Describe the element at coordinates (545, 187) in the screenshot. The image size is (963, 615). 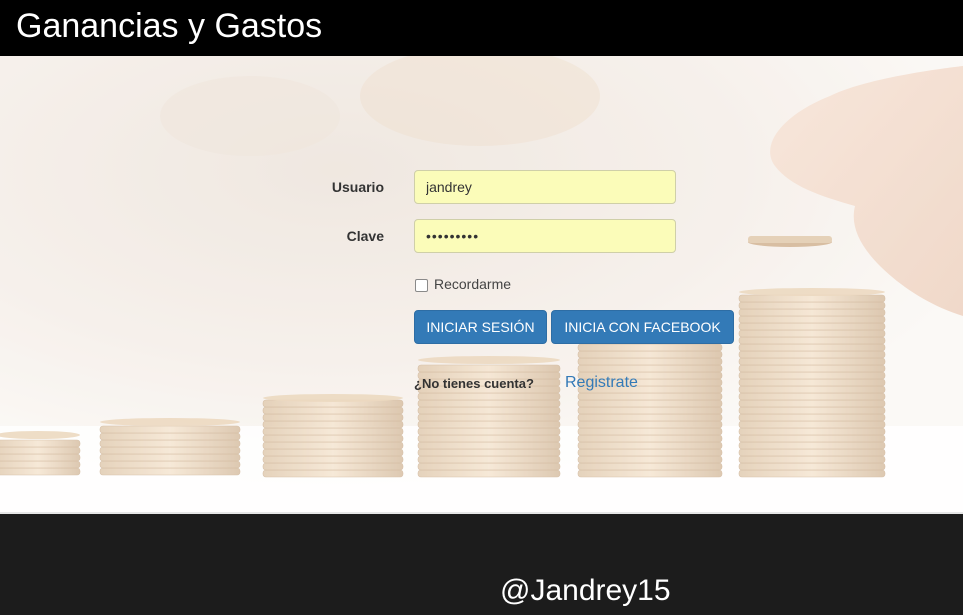
I see `username-input` at that location.